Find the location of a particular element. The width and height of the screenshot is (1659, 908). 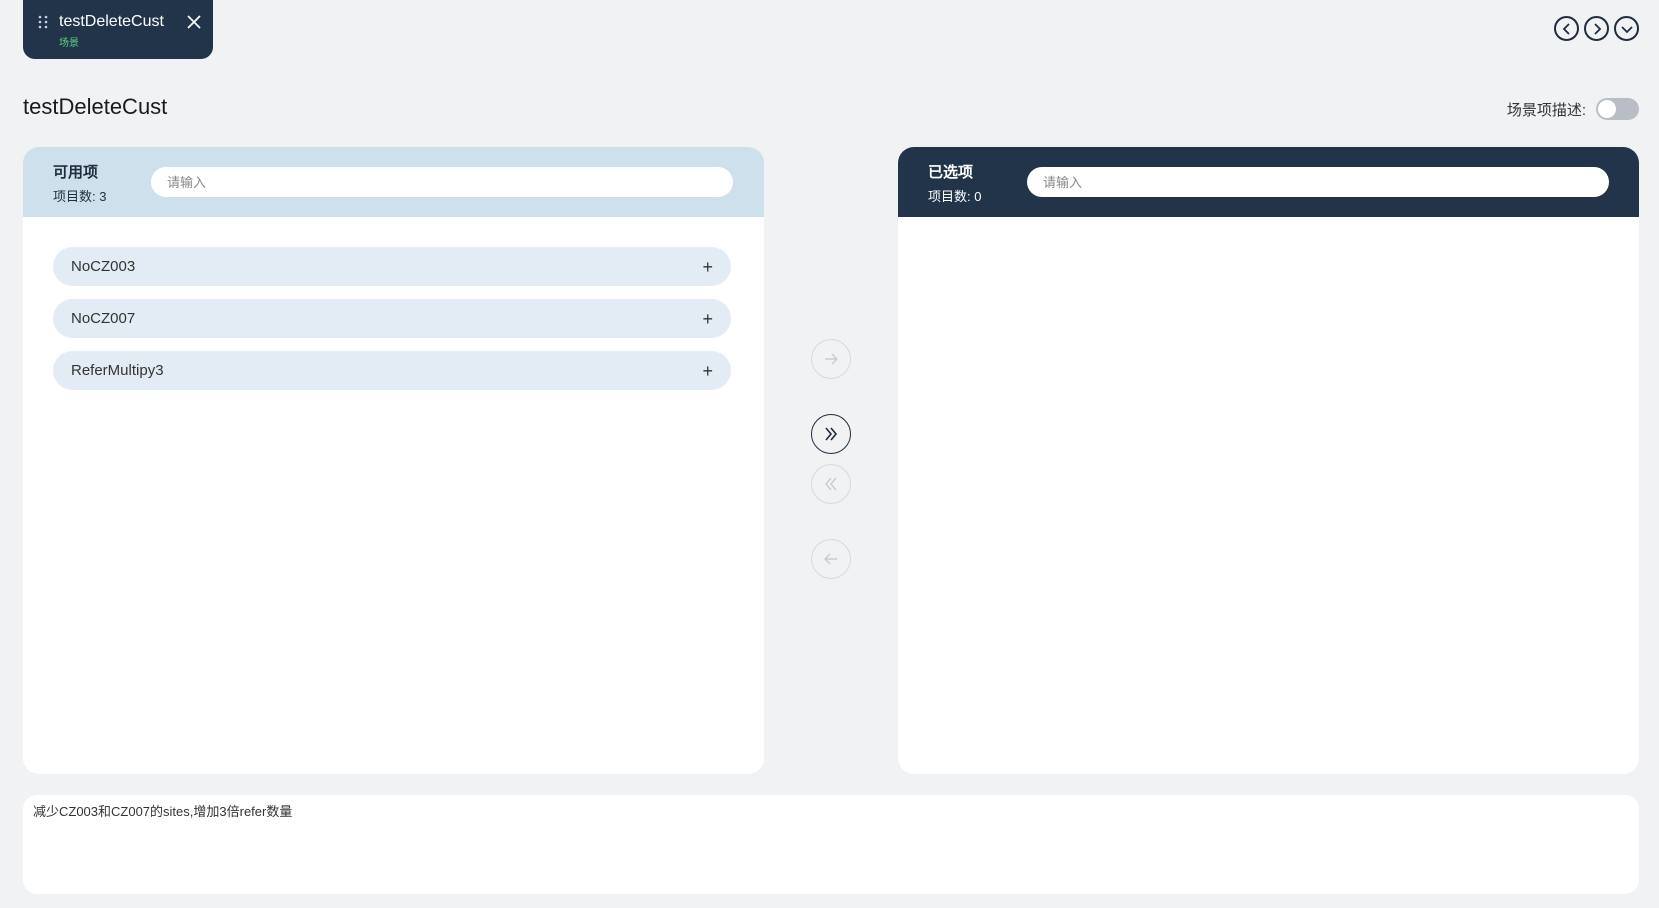

available-count-value: 3 is located at coordinates (103, 196).